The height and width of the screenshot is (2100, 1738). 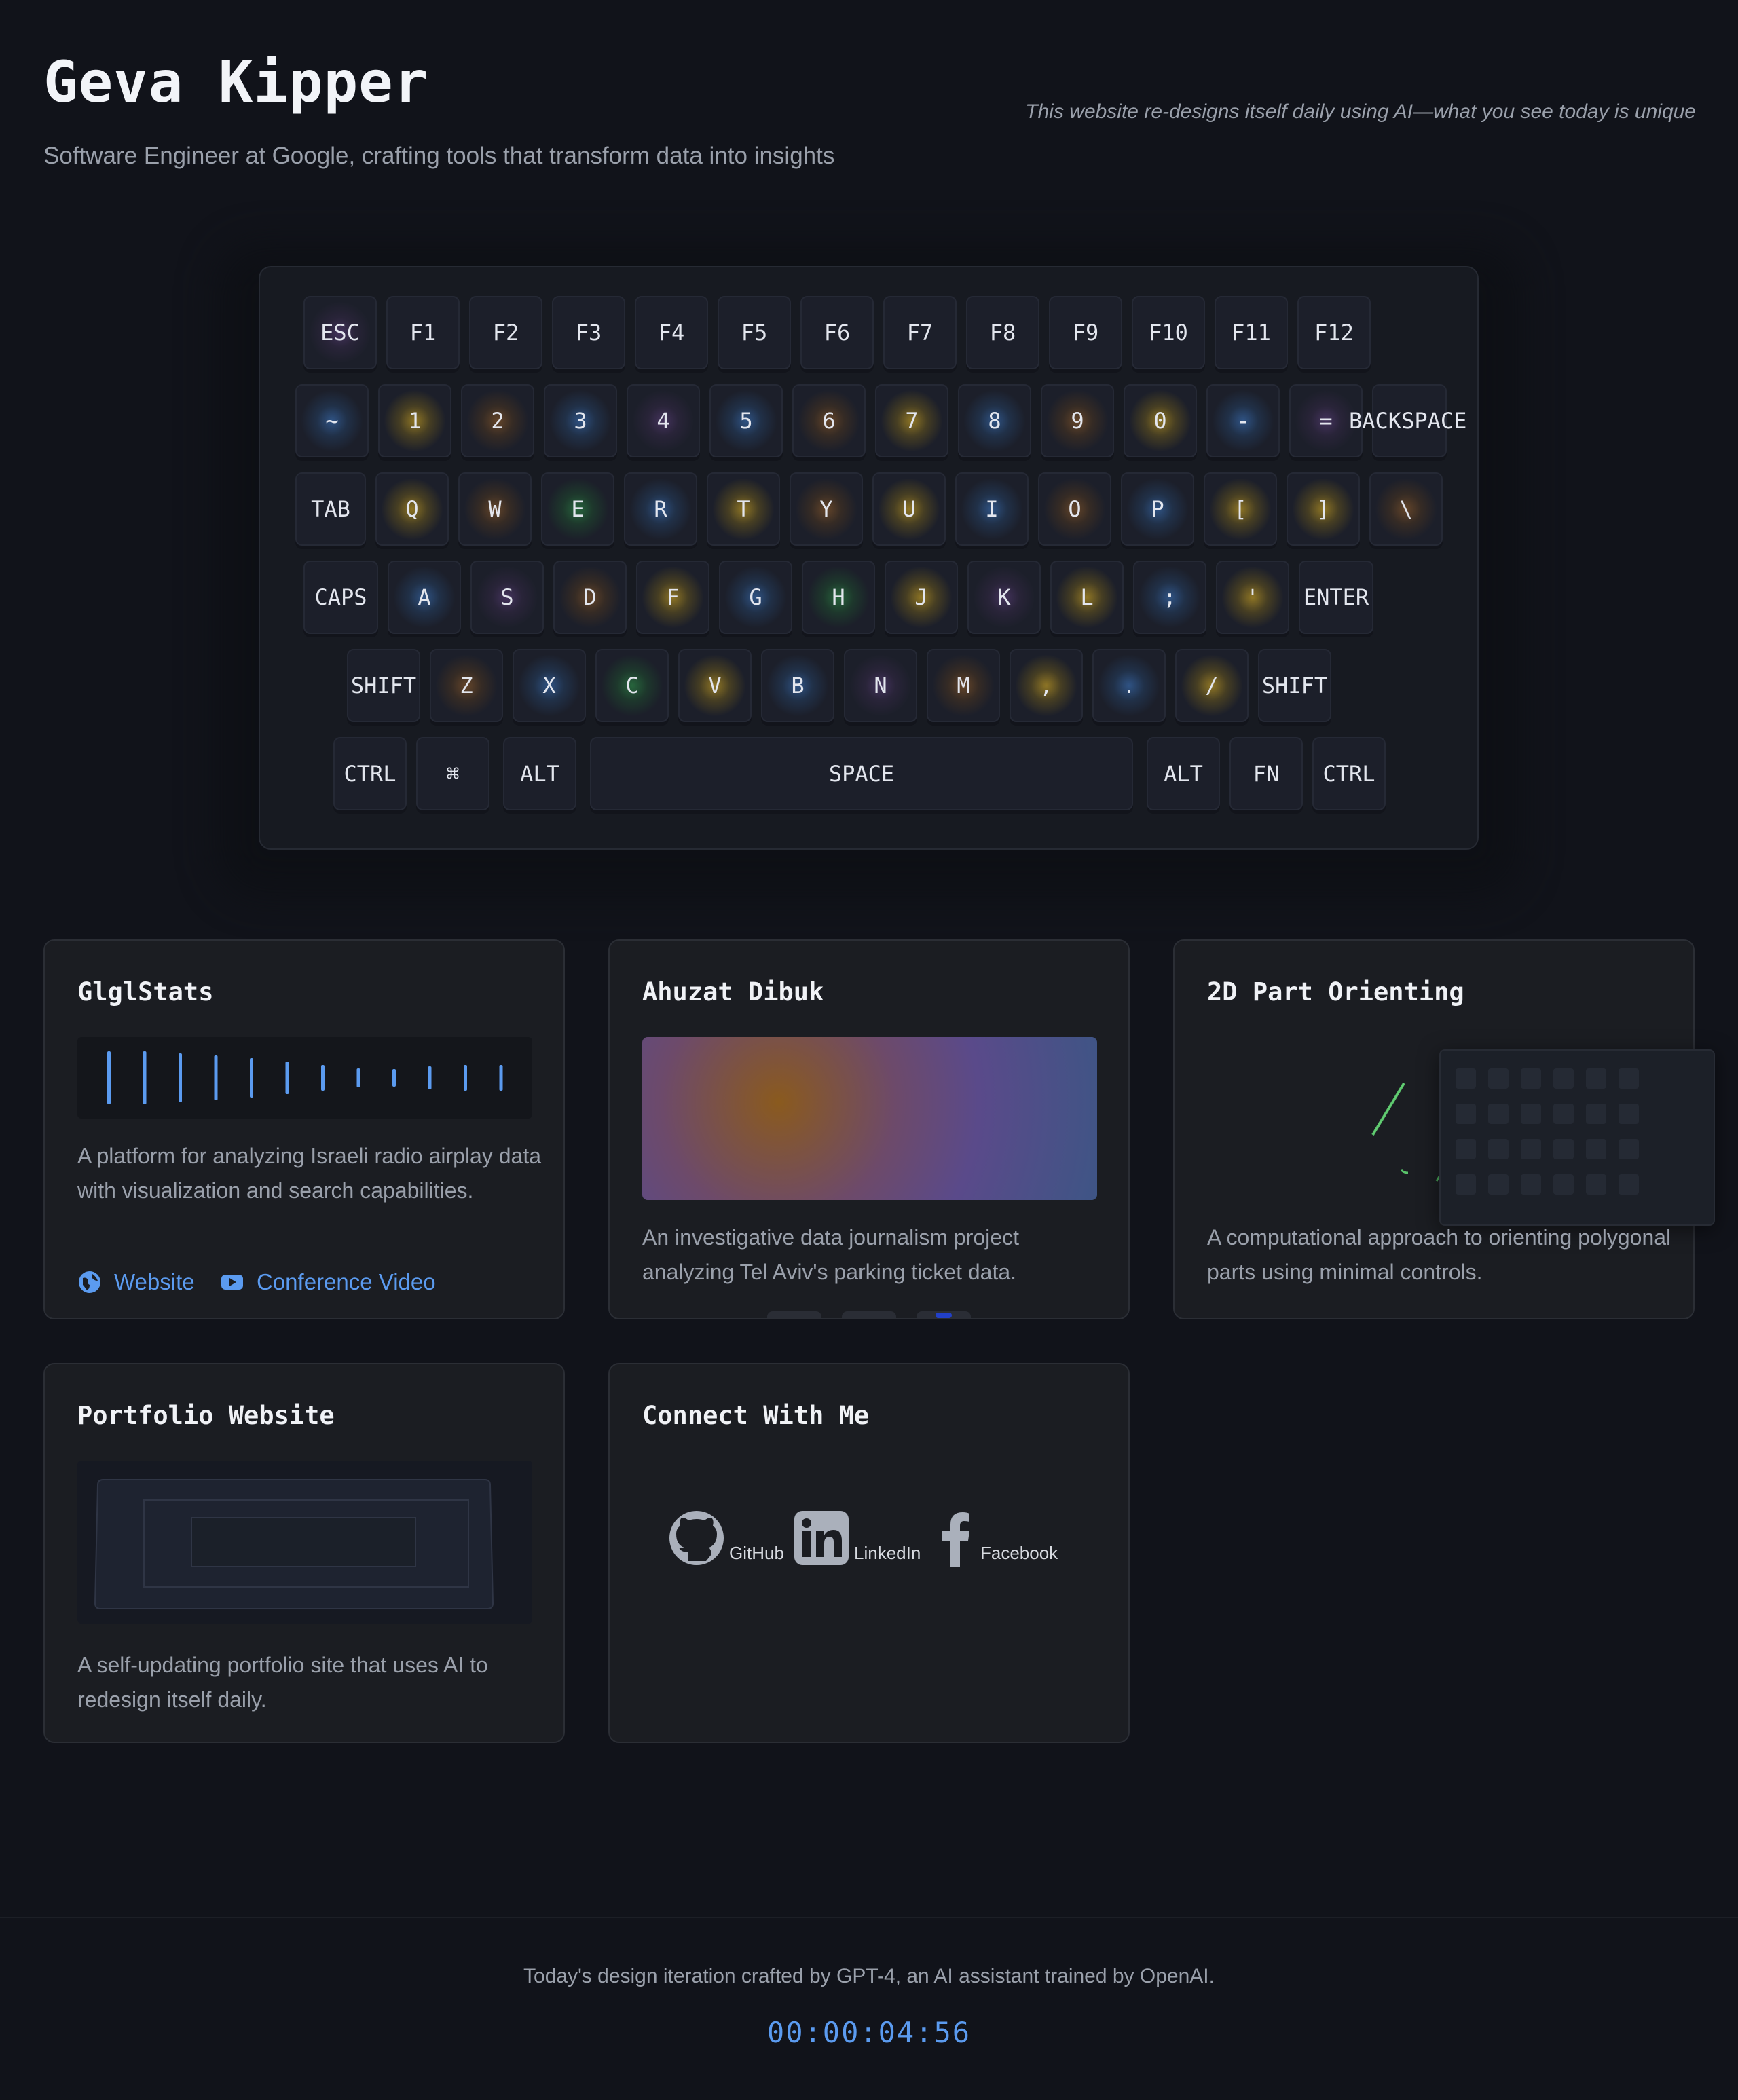 I want to click on key-l: L, so click(x=1087, y=598).